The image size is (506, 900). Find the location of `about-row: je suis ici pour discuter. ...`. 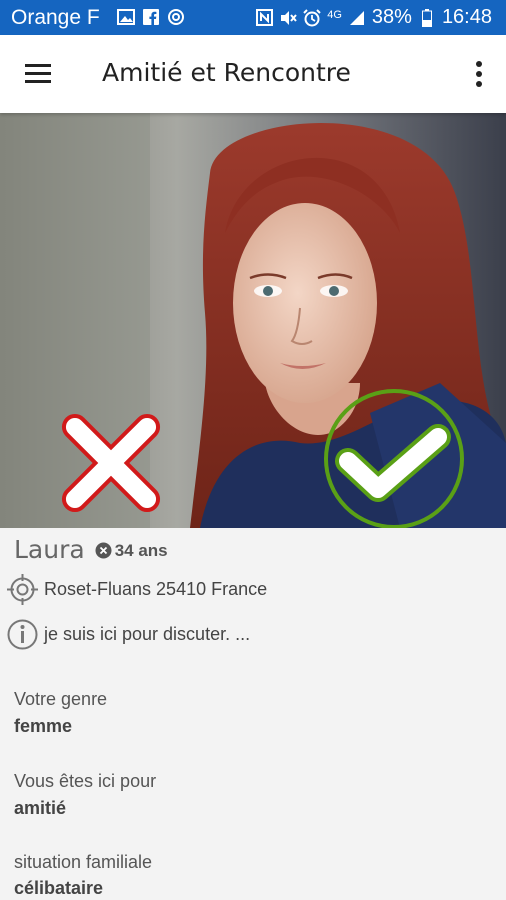

about-row: je suis ici pour discuter. ... is located at coordinates (127, 634).